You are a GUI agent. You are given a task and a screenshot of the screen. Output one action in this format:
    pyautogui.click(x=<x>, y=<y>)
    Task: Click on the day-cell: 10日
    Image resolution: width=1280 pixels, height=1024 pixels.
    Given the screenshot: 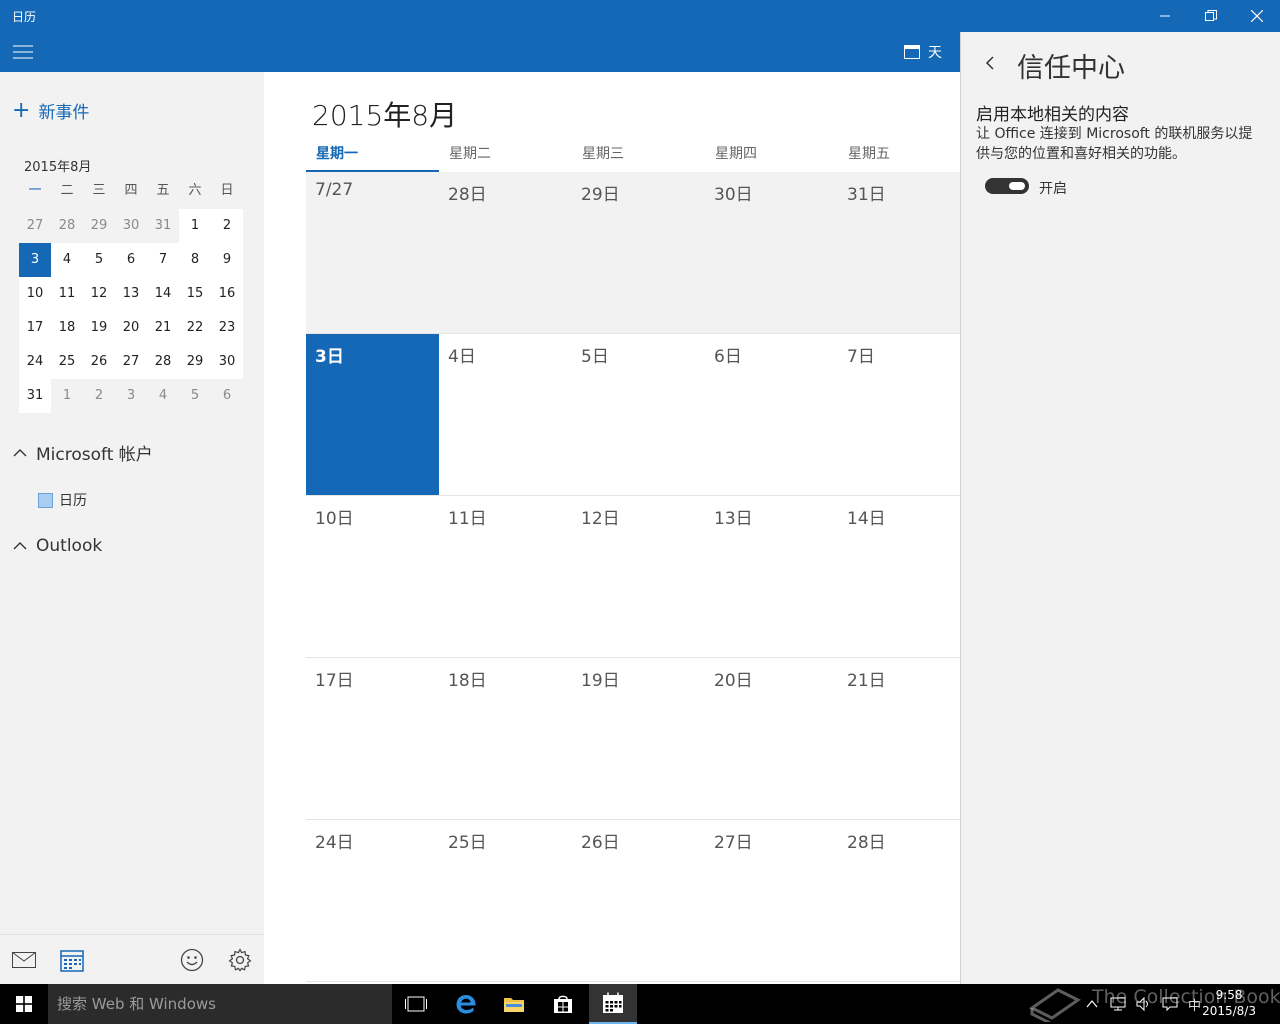 What is the action you would take?
    pyautogui.click(x=372, y=576)
    